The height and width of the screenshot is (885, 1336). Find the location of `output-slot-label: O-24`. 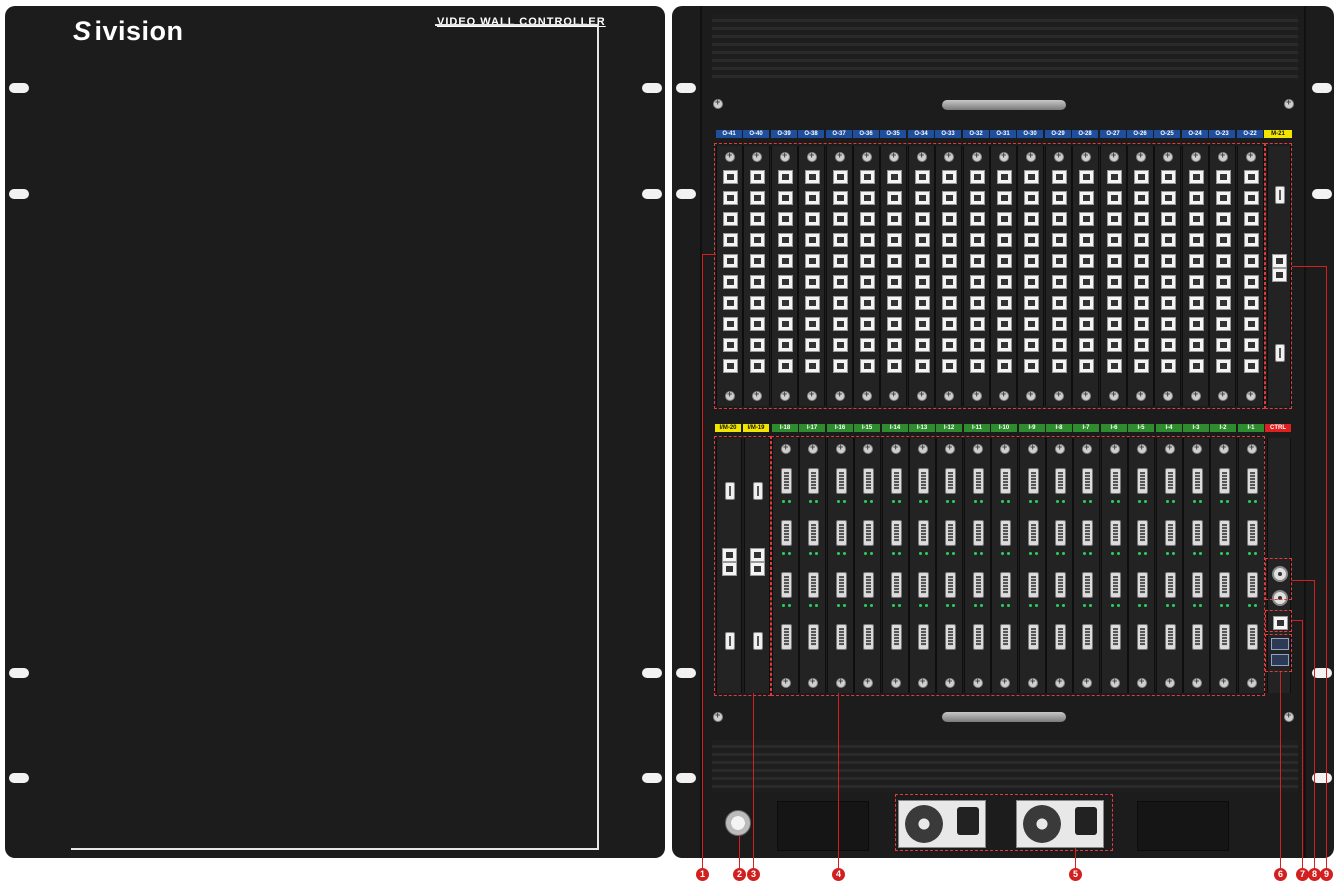

output-slot-label: O-24 is located at coordinates (1195, 134).